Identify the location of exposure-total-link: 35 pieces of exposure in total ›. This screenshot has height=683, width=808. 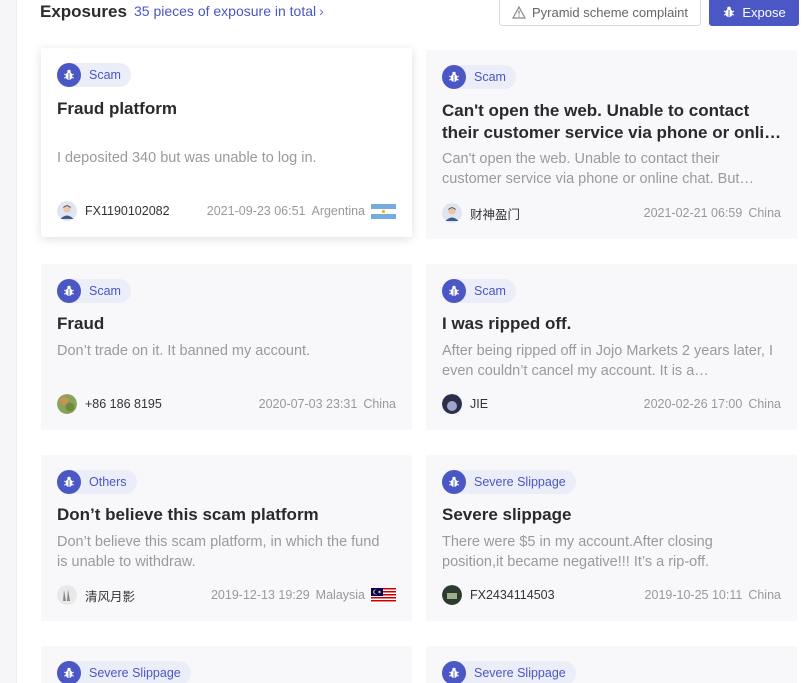
(229, 11).